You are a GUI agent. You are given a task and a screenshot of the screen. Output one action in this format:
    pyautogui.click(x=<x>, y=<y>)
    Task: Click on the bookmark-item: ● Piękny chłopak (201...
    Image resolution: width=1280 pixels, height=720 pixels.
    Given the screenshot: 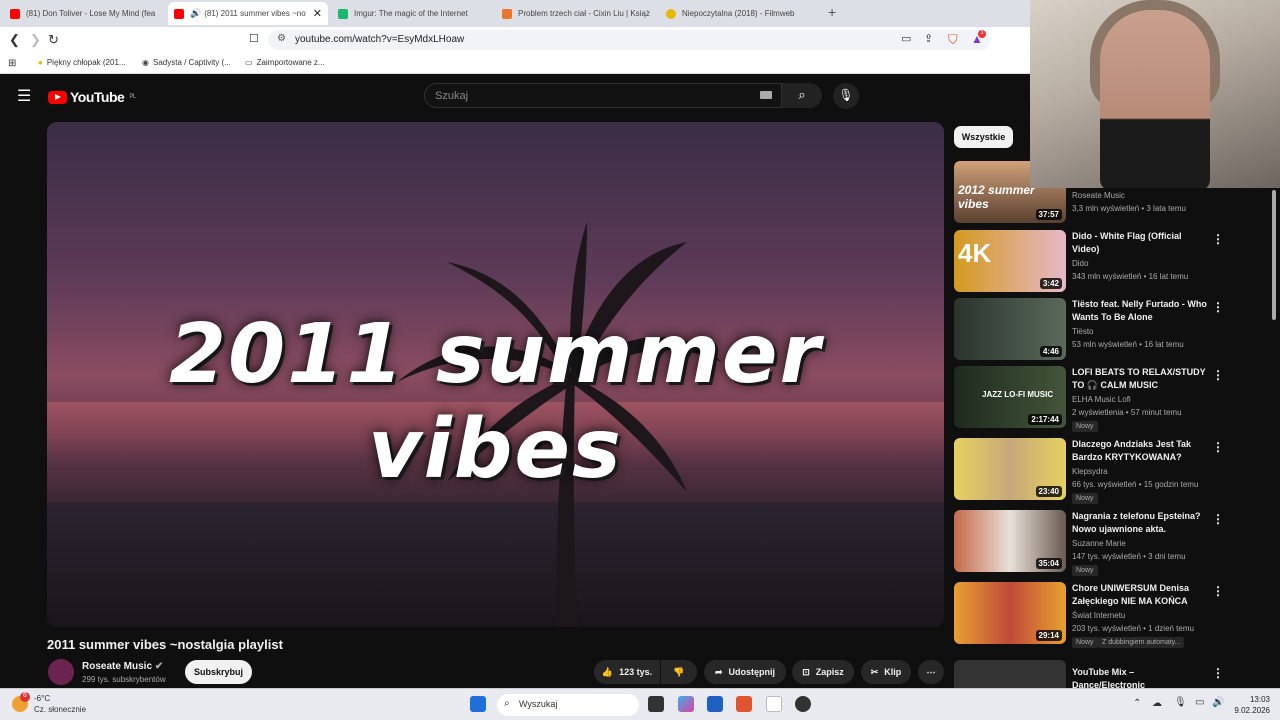 What is the action you would take?
    pyautogui.click(x=82, y=62)
    